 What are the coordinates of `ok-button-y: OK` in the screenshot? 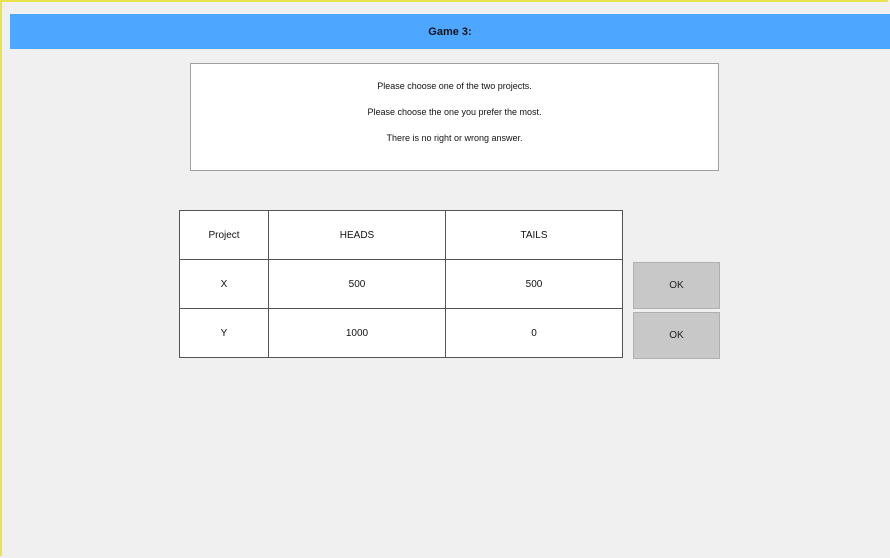 It's located at (676, 335).